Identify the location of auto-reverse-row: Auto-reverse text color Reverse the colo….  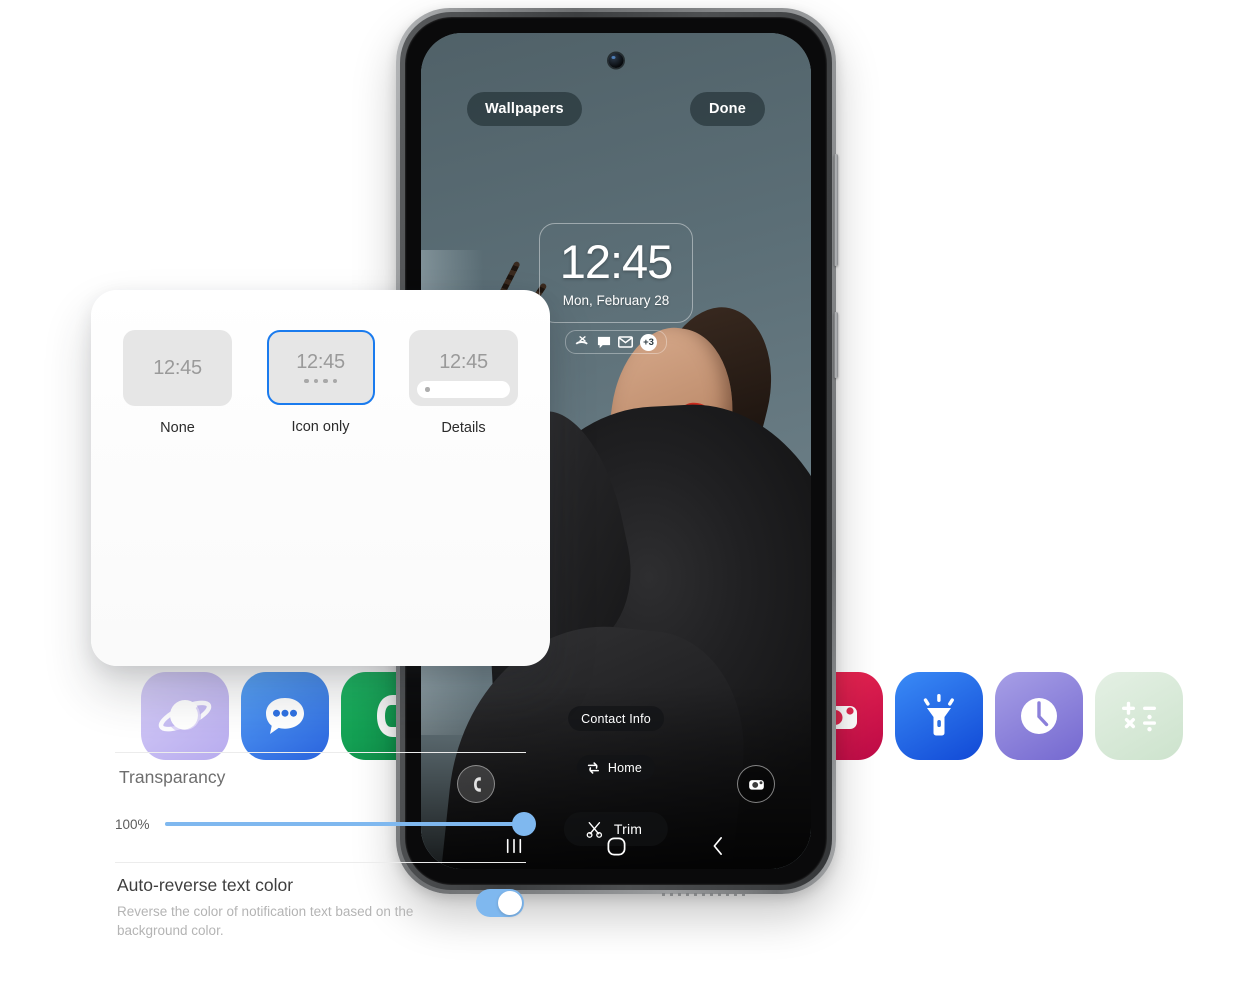
(320, 907).